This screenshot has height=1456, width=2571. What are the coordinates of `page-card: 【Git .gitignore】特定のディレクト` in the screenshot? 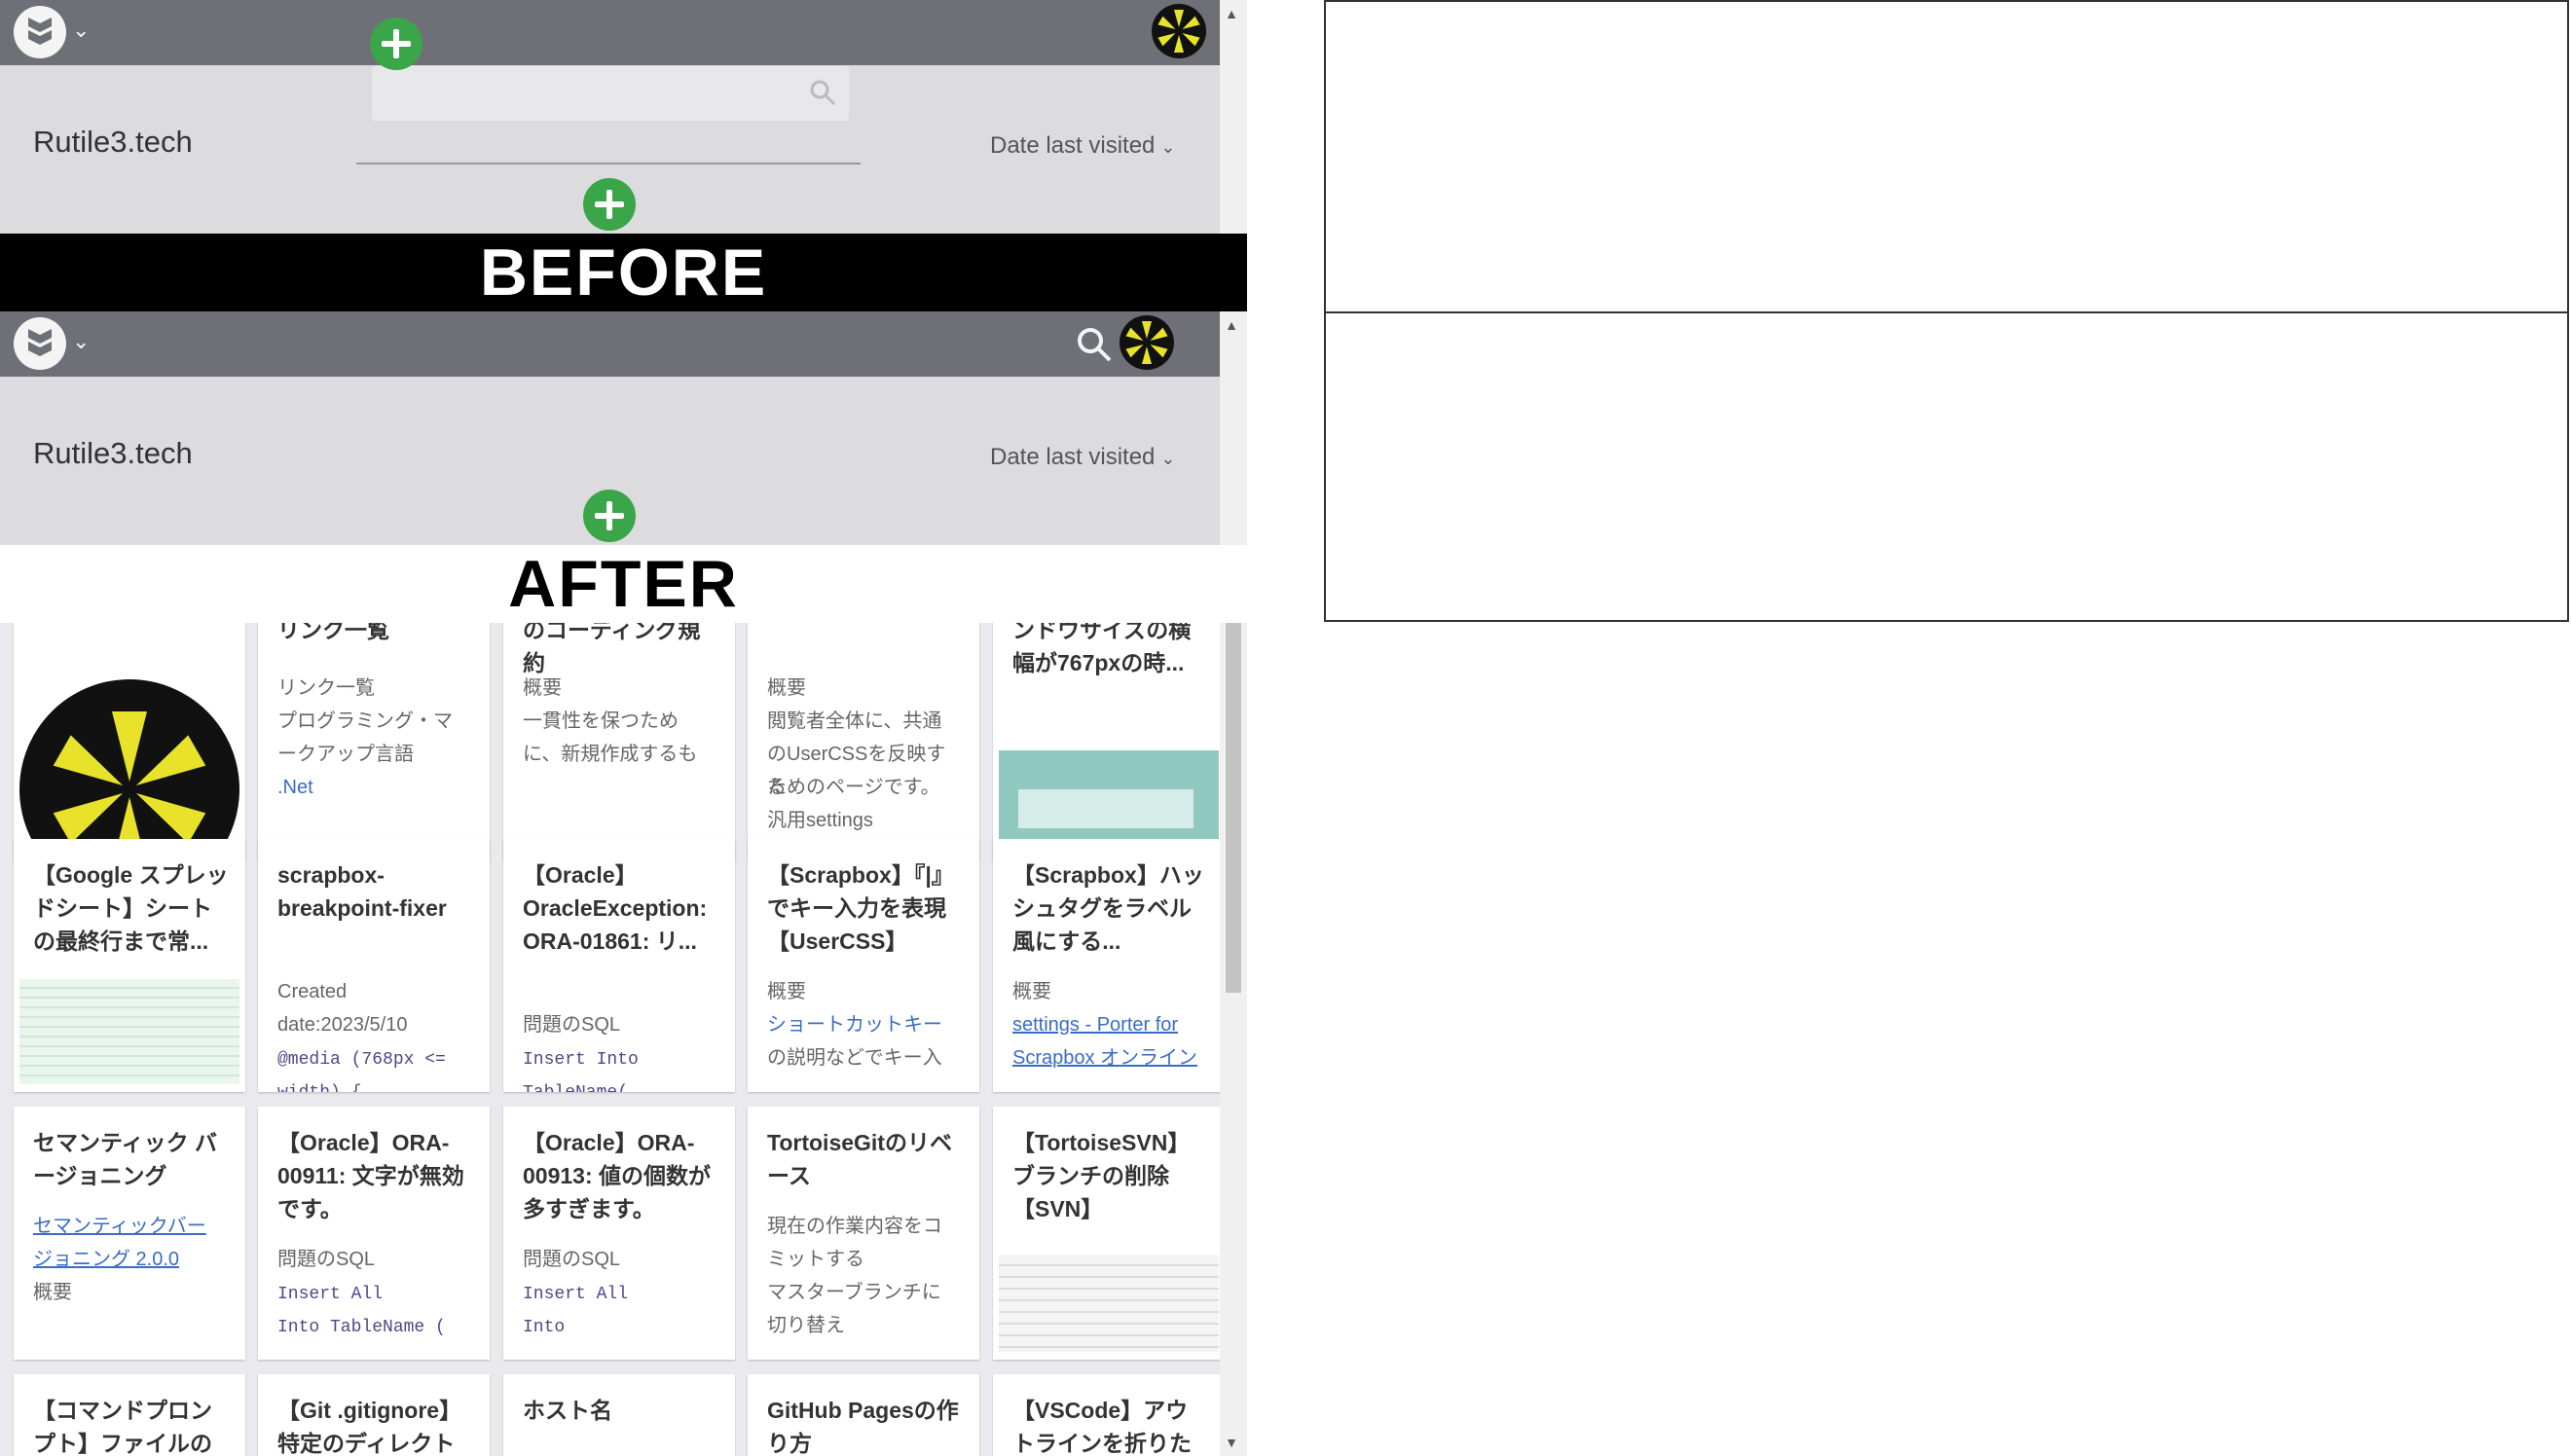 It's located at (374, 1415).